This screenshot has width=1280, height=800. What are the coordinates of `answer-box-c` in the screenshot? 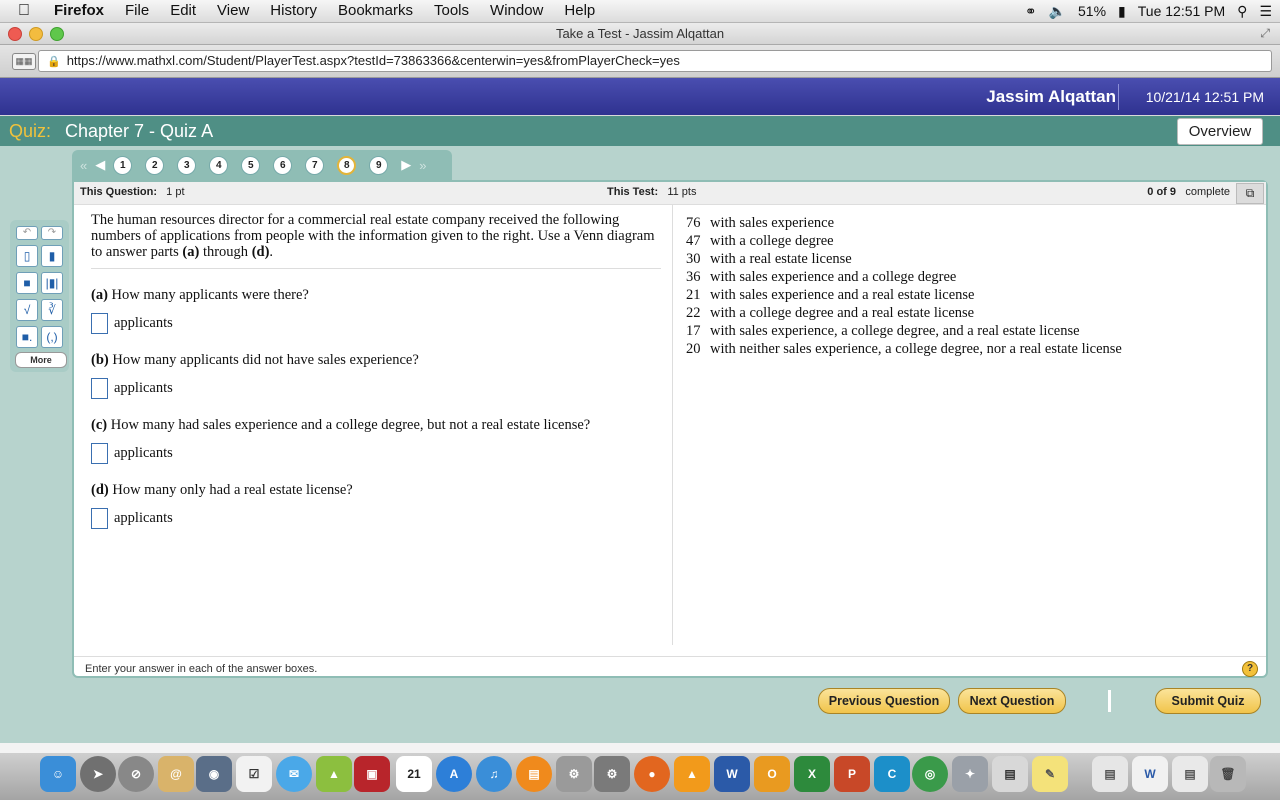 It's located at (99, 453).